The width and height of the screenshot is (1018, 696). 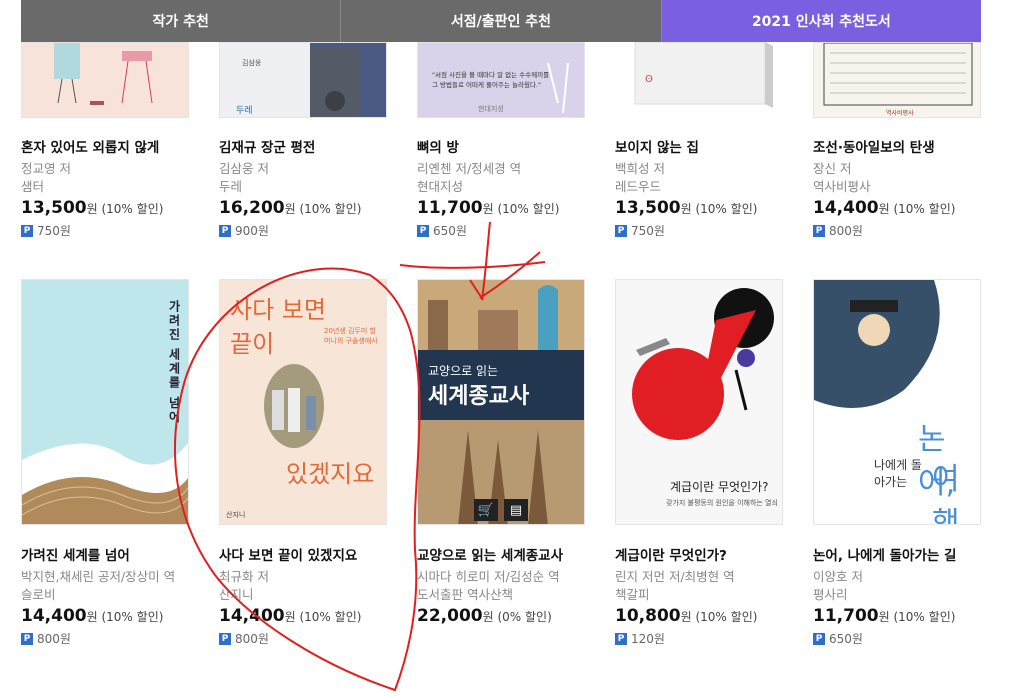 I want to click on book-cover: 계급이란 무엇인가? 갖가지 불평등의 원인을 이해하는 열쇠, so click(x=699, y=402).